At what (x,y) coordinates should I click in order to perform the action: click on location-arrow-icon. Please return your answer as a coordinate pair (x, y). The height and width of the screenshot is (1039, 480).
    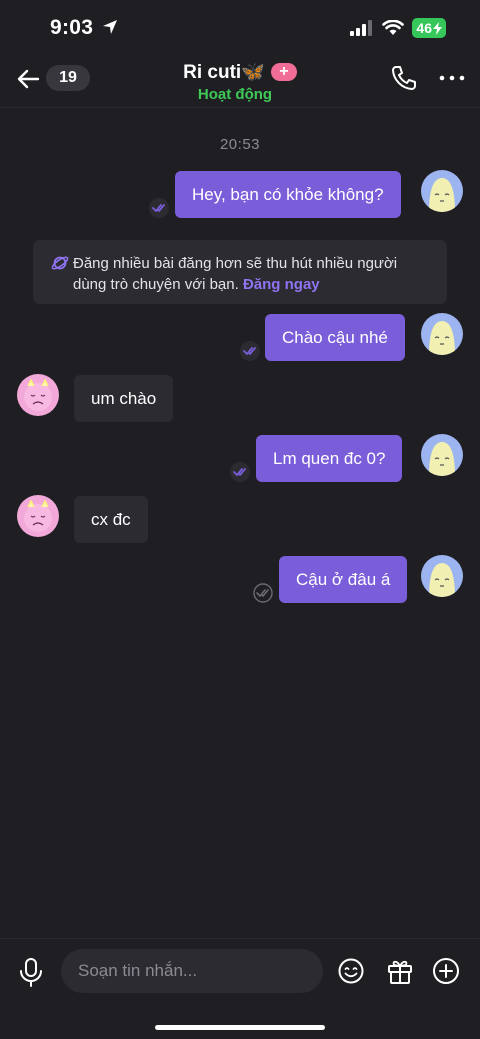
    Looking at the image, I should click on (110, 27).